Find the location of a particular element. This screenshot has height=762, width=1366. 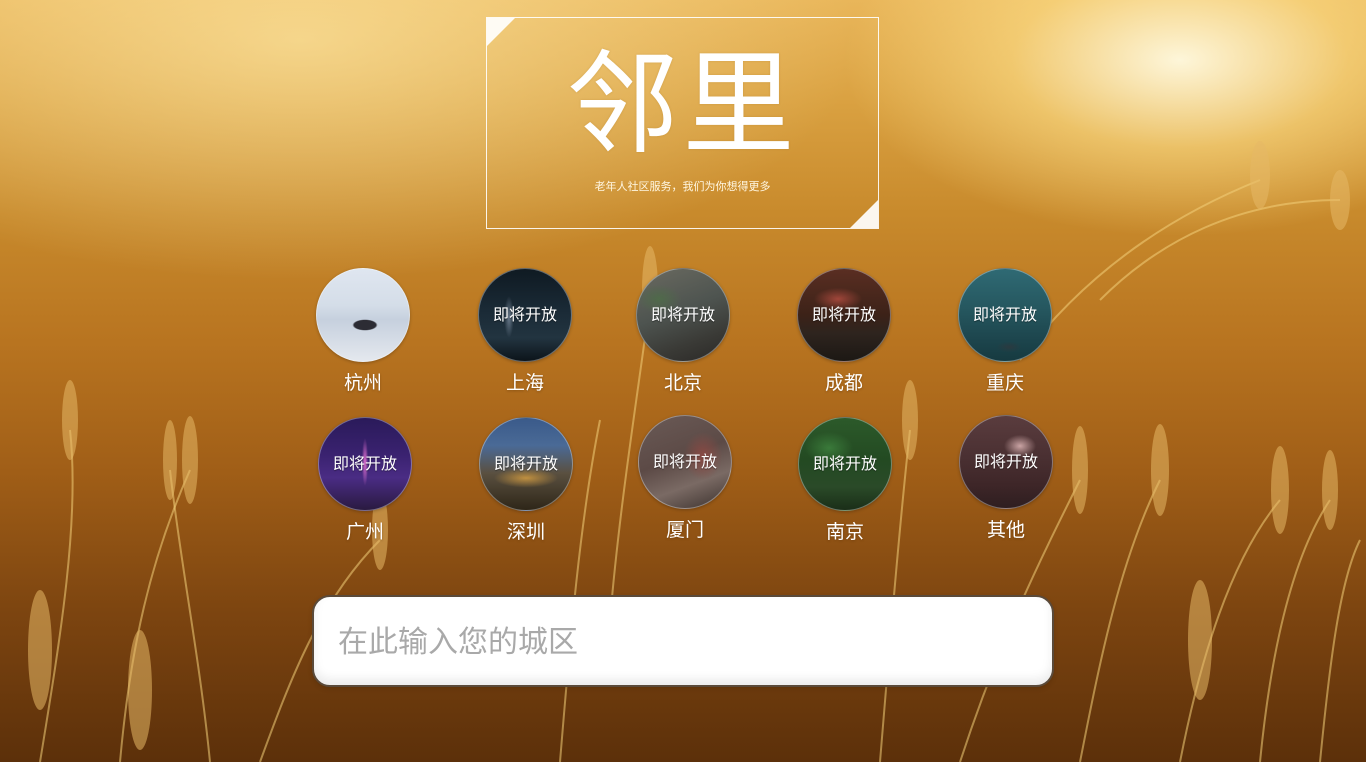

city-tile-chongqing: 即将开放 重庆 is located at coordinates (1005, 331).